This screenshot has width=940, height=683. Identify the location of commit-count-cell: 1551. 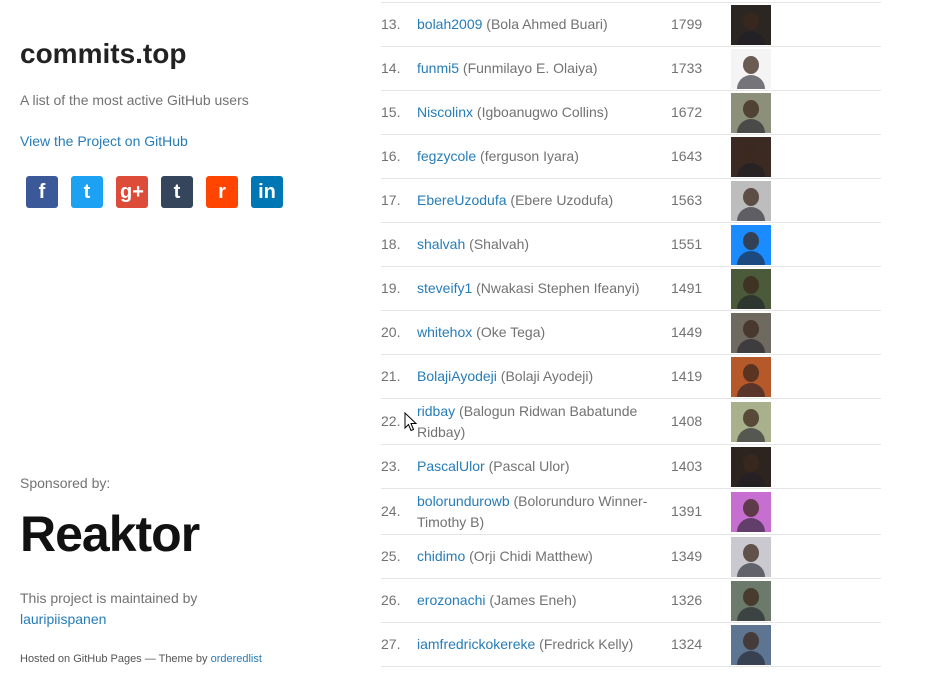
(701, 244).